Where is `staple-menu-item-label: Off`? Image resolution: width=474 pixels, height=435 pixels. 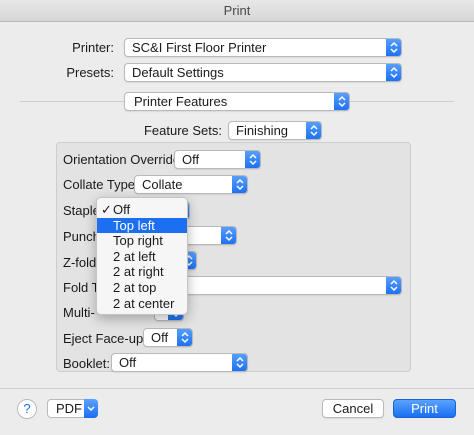
staple-menu-item-label: Off is located at coordinates (122, 209).